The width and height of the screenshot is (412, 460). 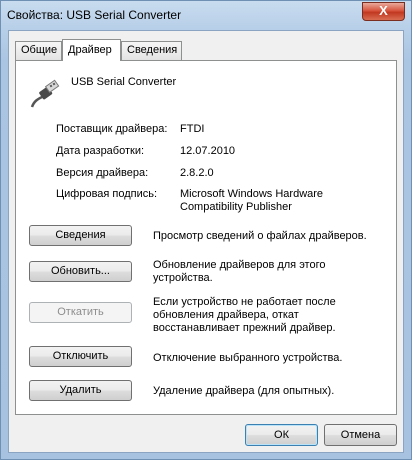 I want to click on tab-label: Драйвер, so click(x=90, y=50).